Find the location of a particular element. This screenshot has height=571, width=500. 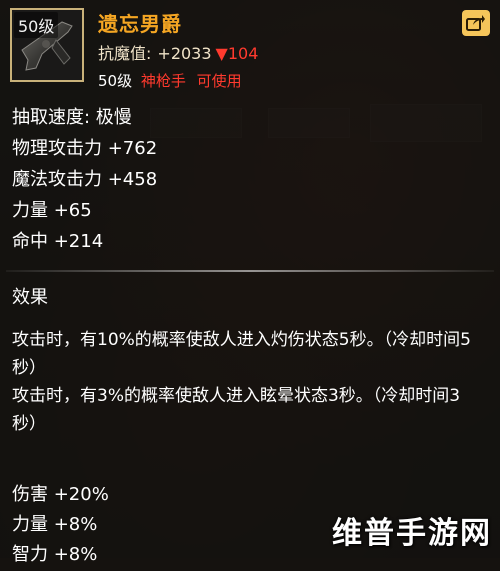

resist-delta: ▼104 is located at coordinates (237, 53).